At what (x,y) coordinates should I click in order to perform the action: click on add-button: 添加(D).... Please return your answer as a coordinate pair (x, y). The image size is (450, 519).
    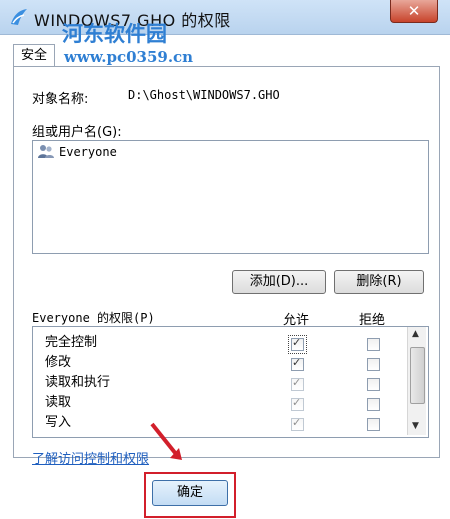
    Looking at the image, I should click on (279, 282).